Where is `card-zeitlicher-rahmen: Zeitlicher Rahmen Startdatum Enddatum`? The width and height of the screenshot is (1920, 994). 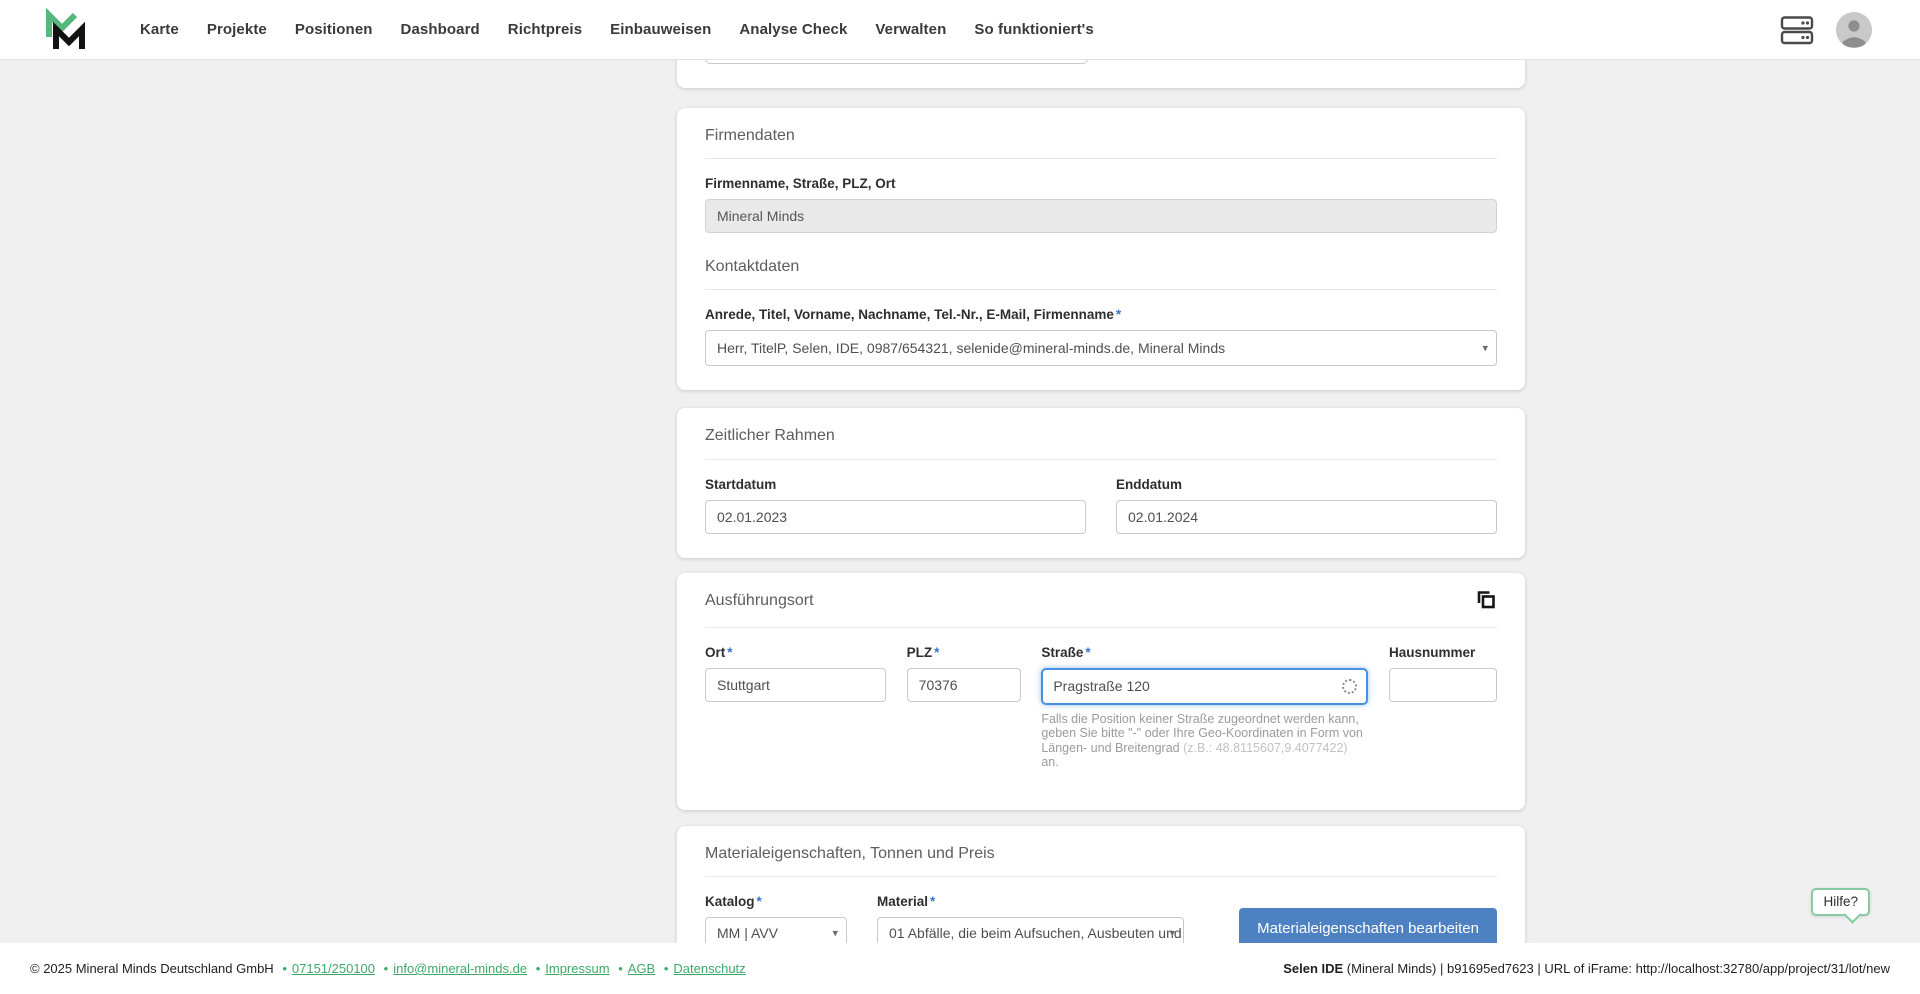
card-zeitlicher-rahmen: Zeitlicher Rahmen Startdatum Enddatum is located at coordinates (1101, 483).